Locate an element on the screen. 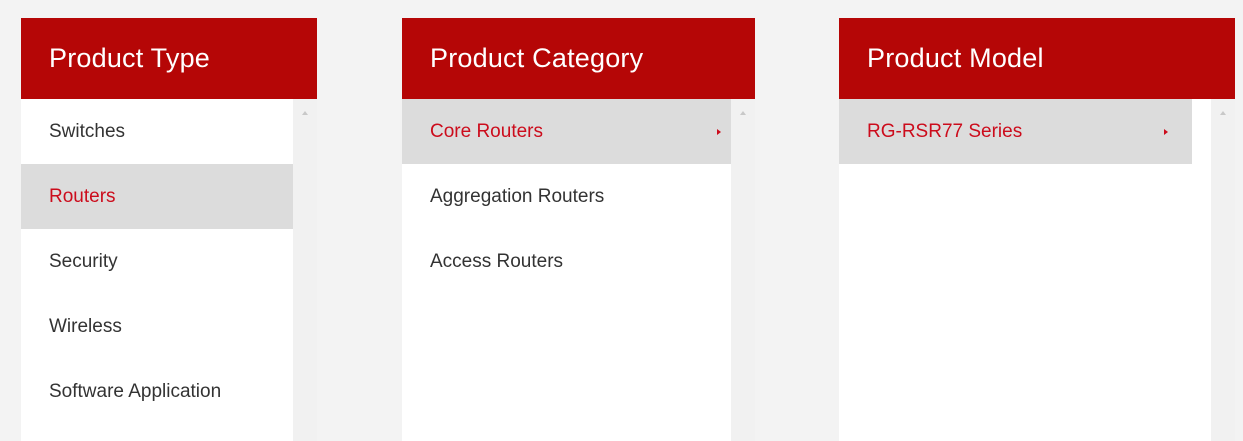 The width and height of the screenshot is (1243, 441). product-category-title: Product Category is located at coordinates (578, 58).